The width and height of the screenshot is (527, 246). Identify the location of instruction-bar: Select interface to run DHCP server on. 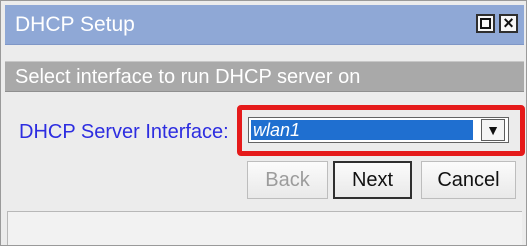
(264, 76).